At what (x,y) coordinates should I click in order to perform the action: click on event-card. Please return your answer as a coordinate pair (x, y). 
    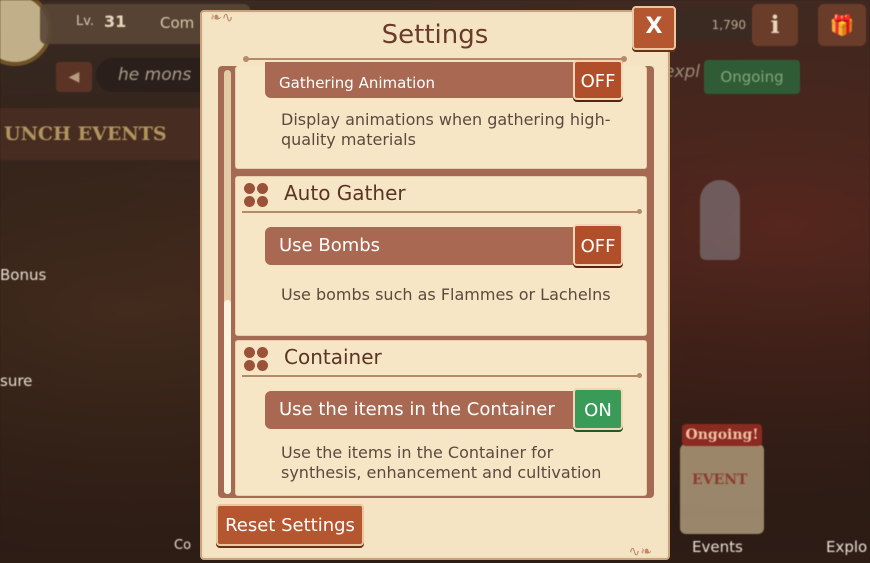
    Looking at the image, I should click on (722, 489).